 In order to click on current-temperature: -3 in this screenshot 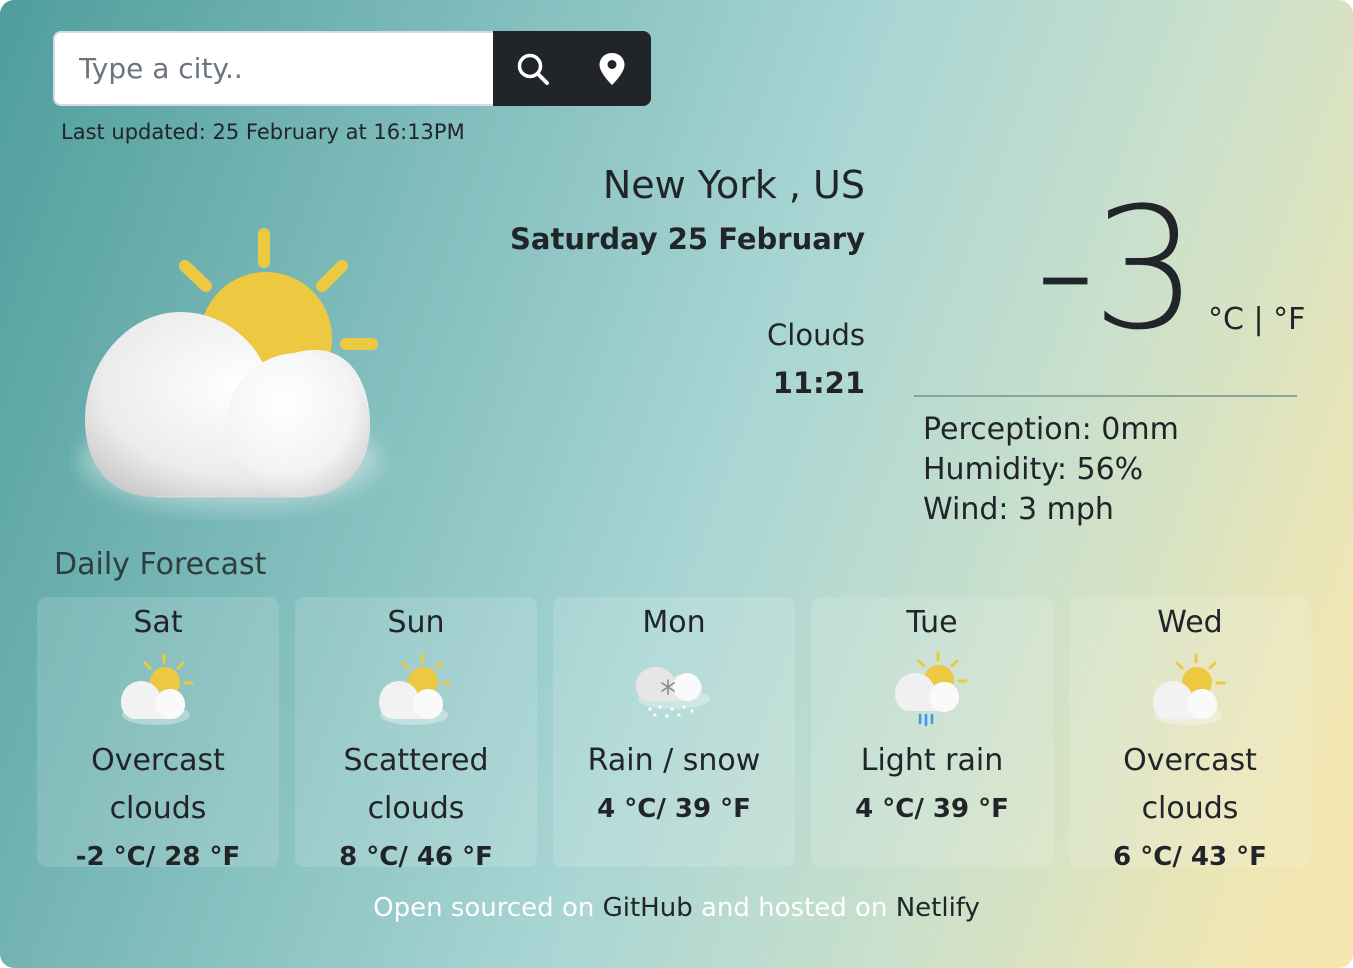, I will do `click(1117, 269)`.